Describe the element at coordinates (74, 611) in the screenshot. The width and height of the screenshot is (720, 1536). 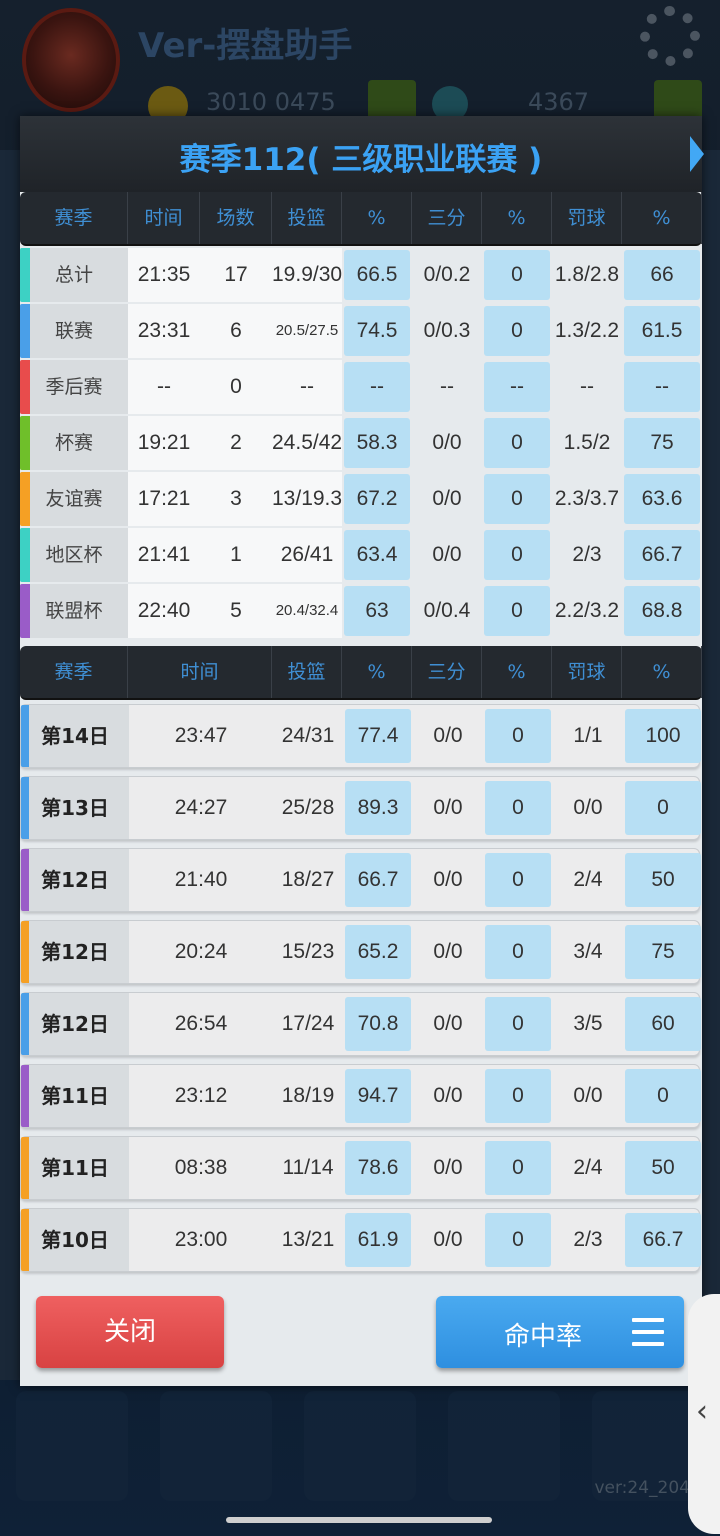
I see `season-cell-cat: 联盟杯` at that location.